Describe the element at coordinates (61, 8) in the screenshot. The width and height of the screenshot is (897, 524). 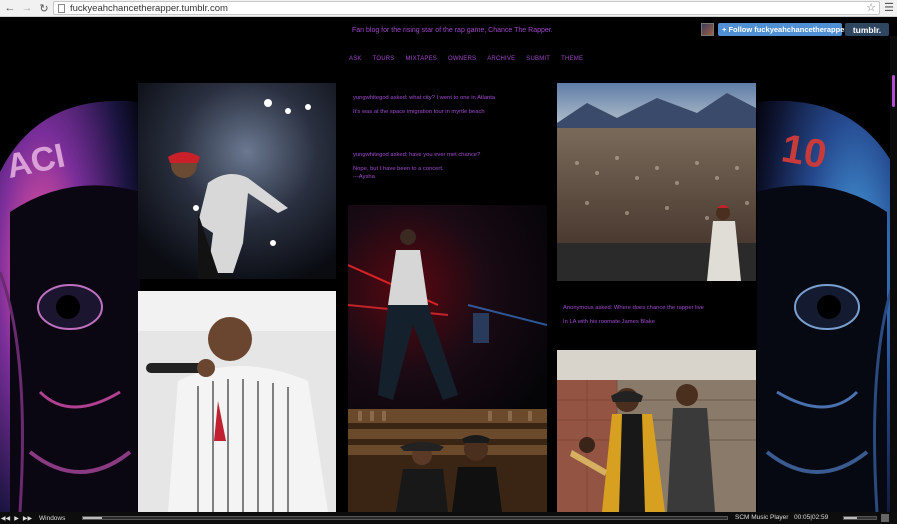
I see `page-icon` at that location.